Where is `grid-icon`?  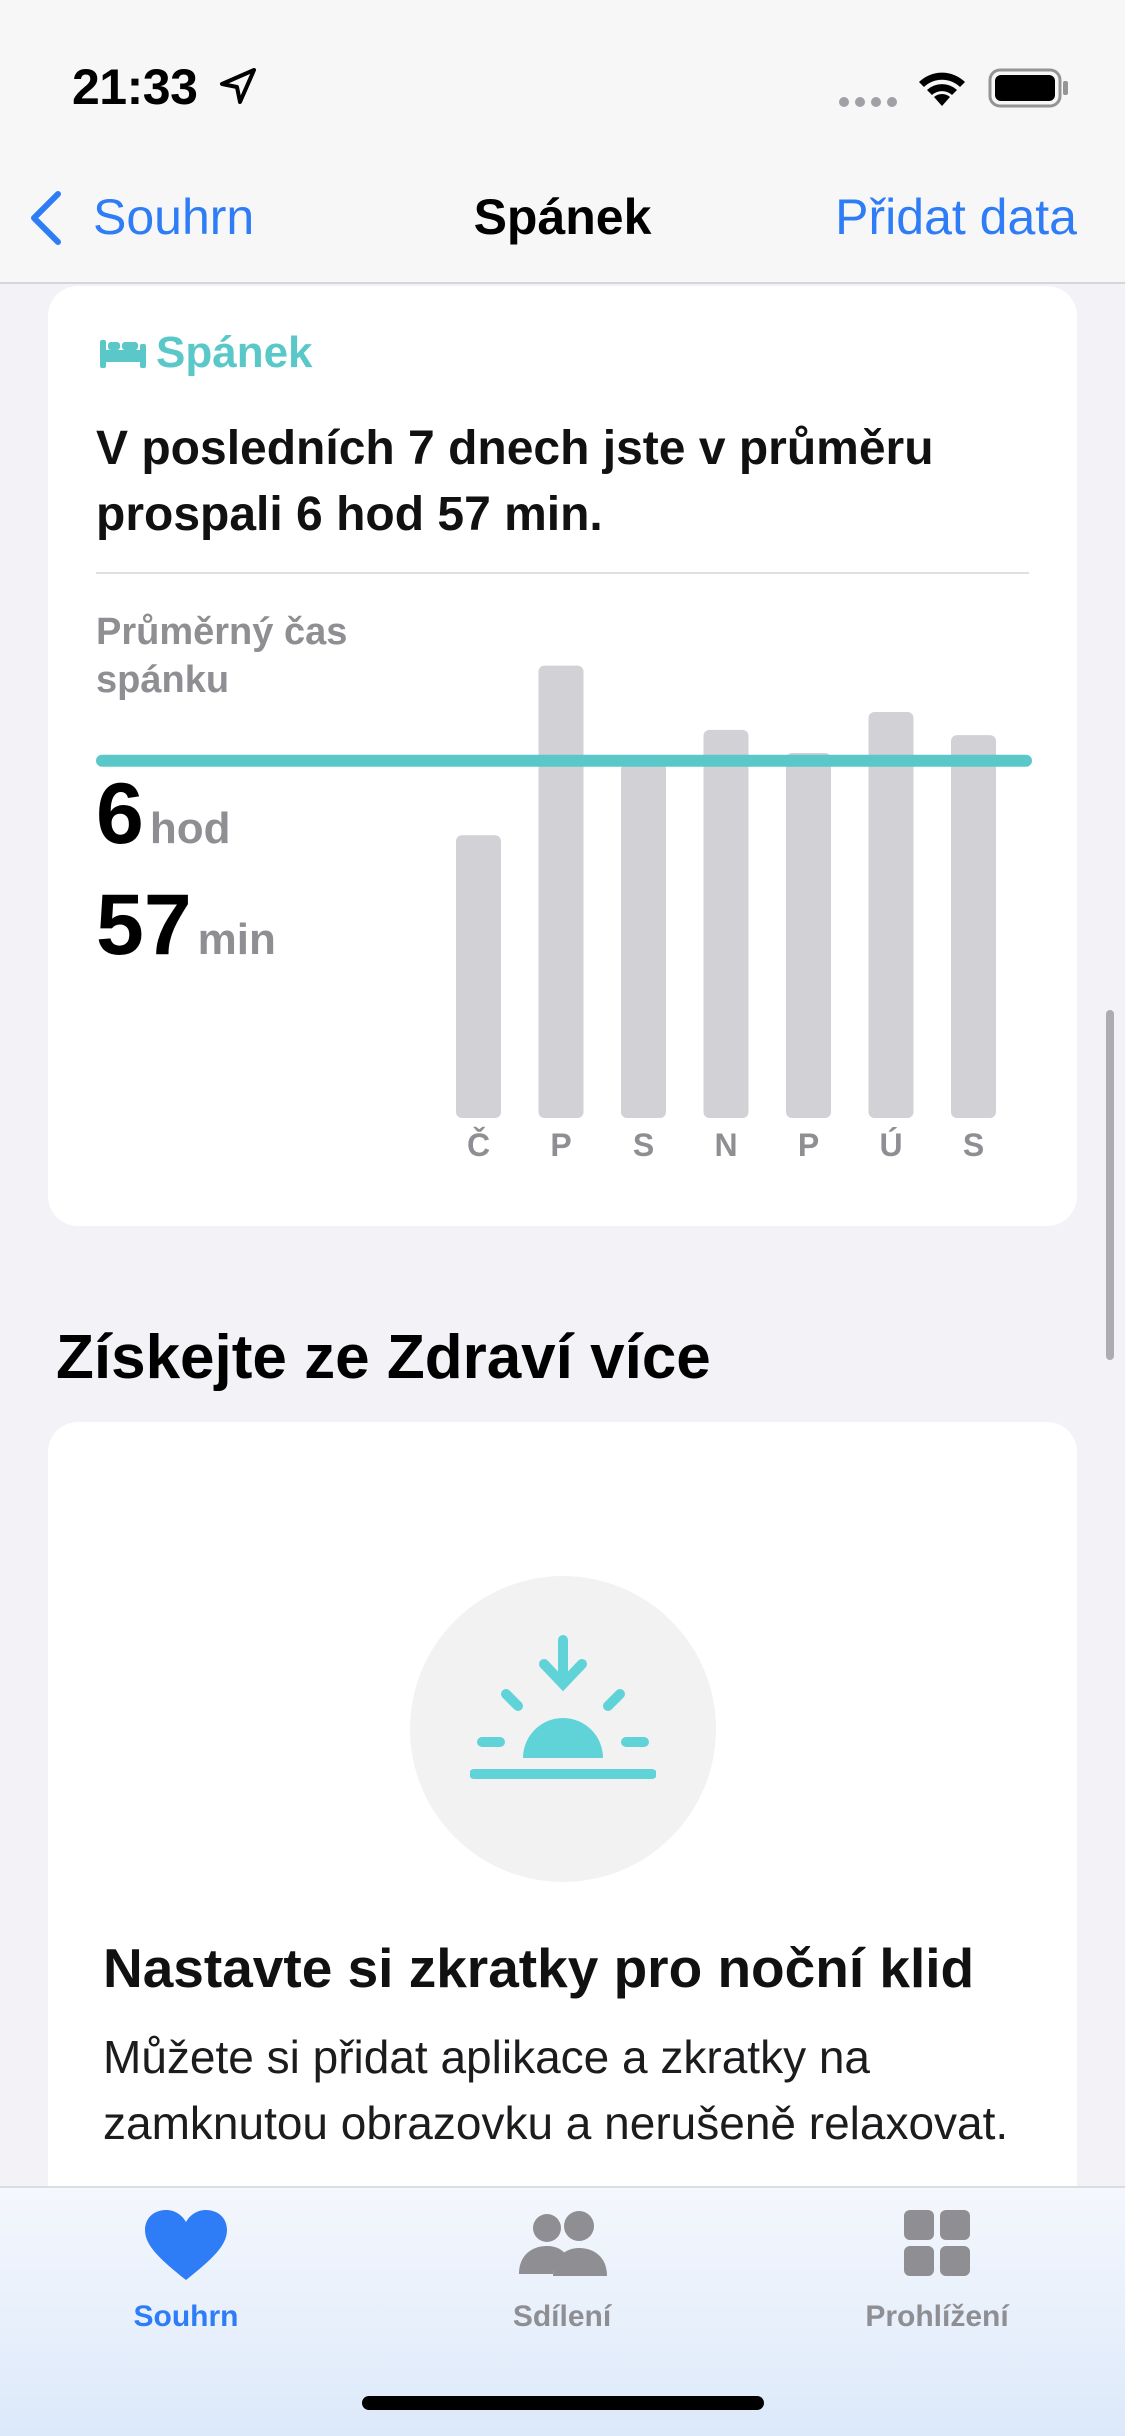 grid-icon is located at coordinates (937, 2243).